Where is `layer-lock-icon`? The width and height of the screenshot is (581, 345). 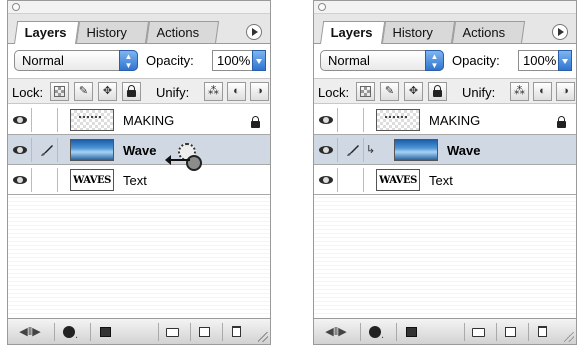
layer-lock-icon is located at coordinates (255, 123).